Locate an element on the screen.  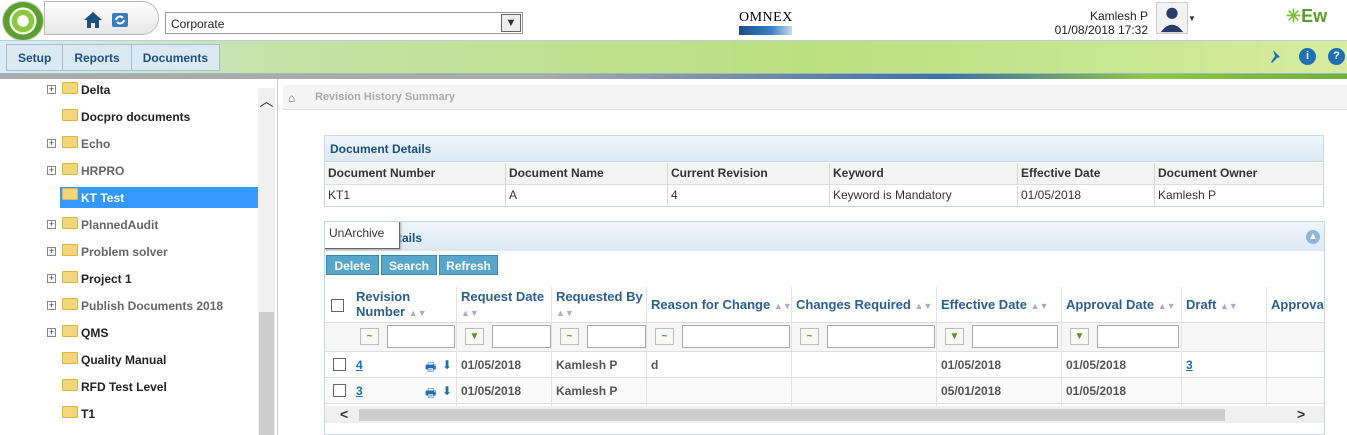
tree-item-label: Quality Manual is located at coordinates (124, 360).